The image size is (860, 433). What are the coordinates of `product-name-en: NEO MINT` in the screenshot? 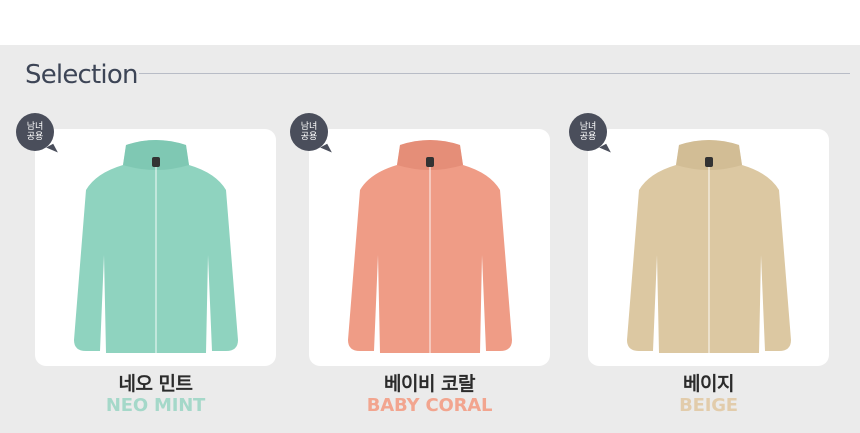 It's located at (155, 405).